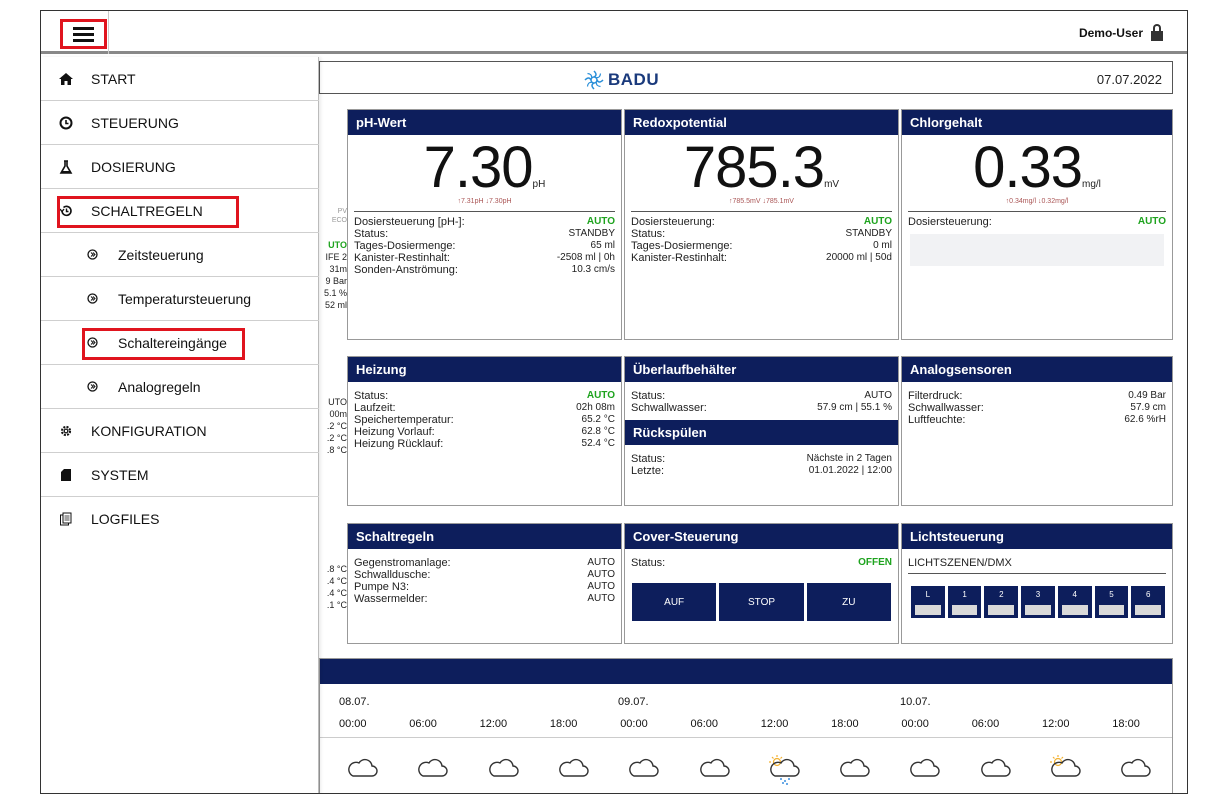 Image resolution: width=1231 pixels, height=805 pixels. What do you see at coordinates (761, 369) in the screenshot?
I see `ueberlauf-title: Überlaufbehälter` at bounding box center [761, 369].